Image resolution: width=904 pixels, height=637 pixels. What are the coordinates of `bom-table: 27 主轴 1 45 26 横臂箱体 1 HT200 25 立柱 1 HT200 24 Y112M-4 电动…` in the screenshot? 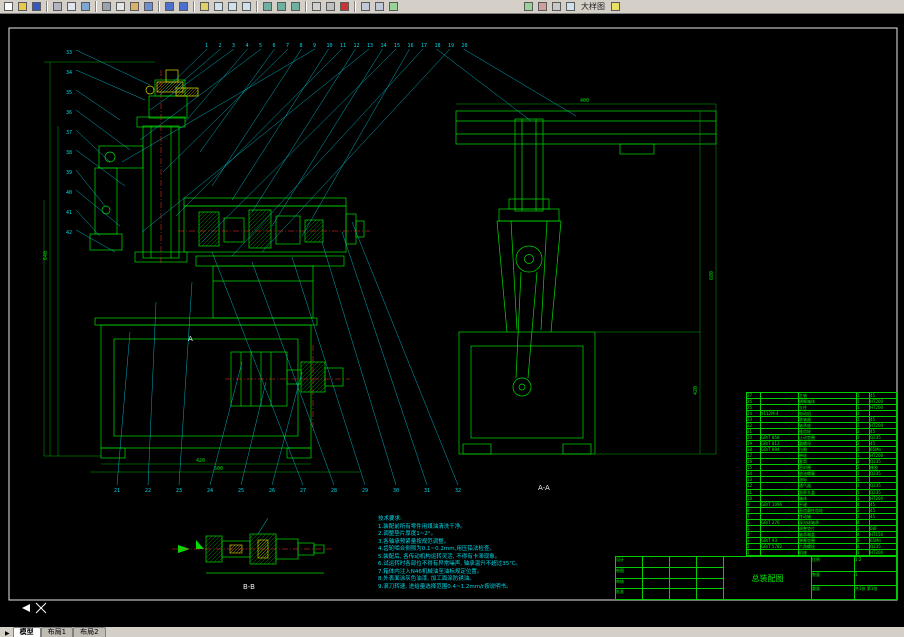 It's located at (821, 474).